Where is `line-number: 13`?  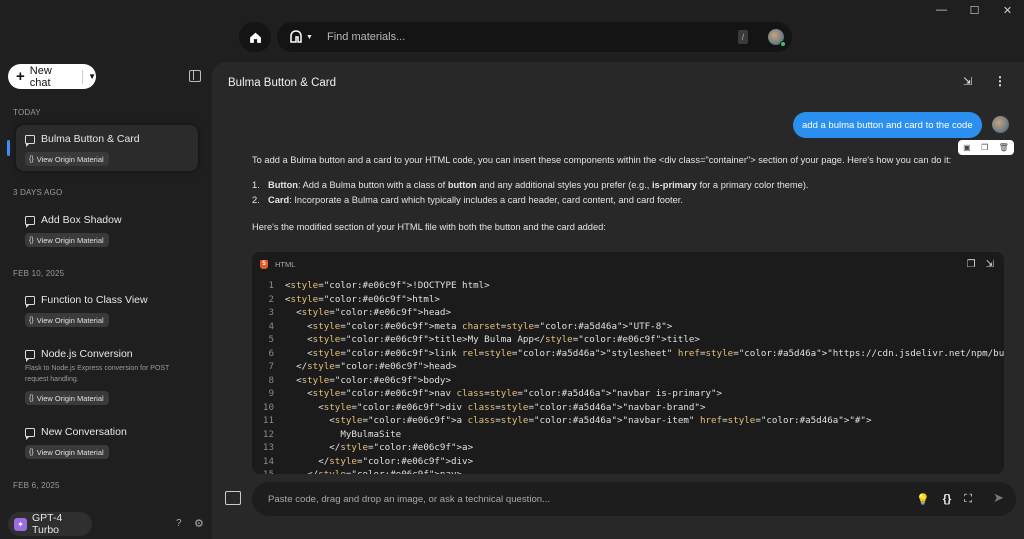 line-number: 13 is located at coordinates (268, 447).